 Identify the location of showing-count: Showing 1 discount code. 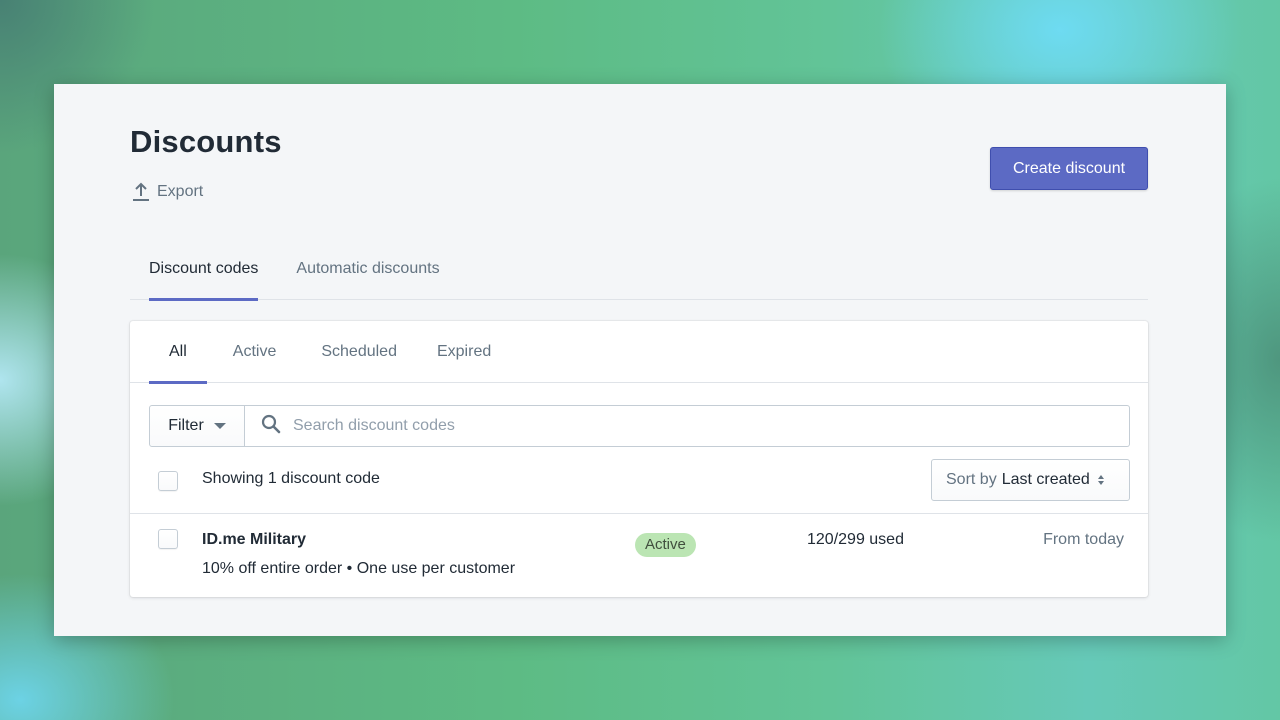
(291, 478).